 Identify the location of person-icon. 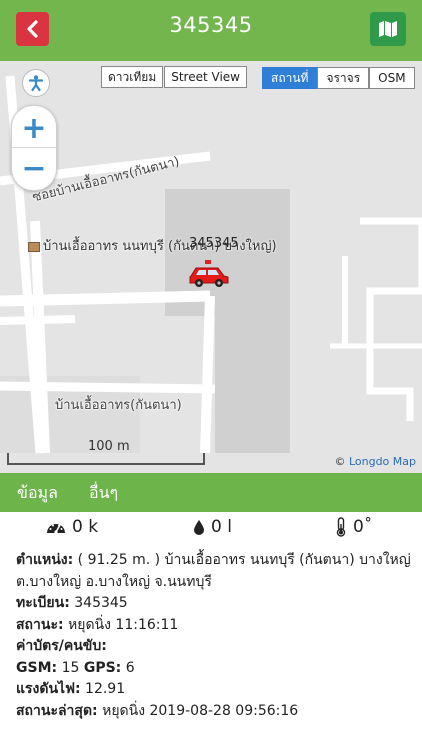
(36, 83).